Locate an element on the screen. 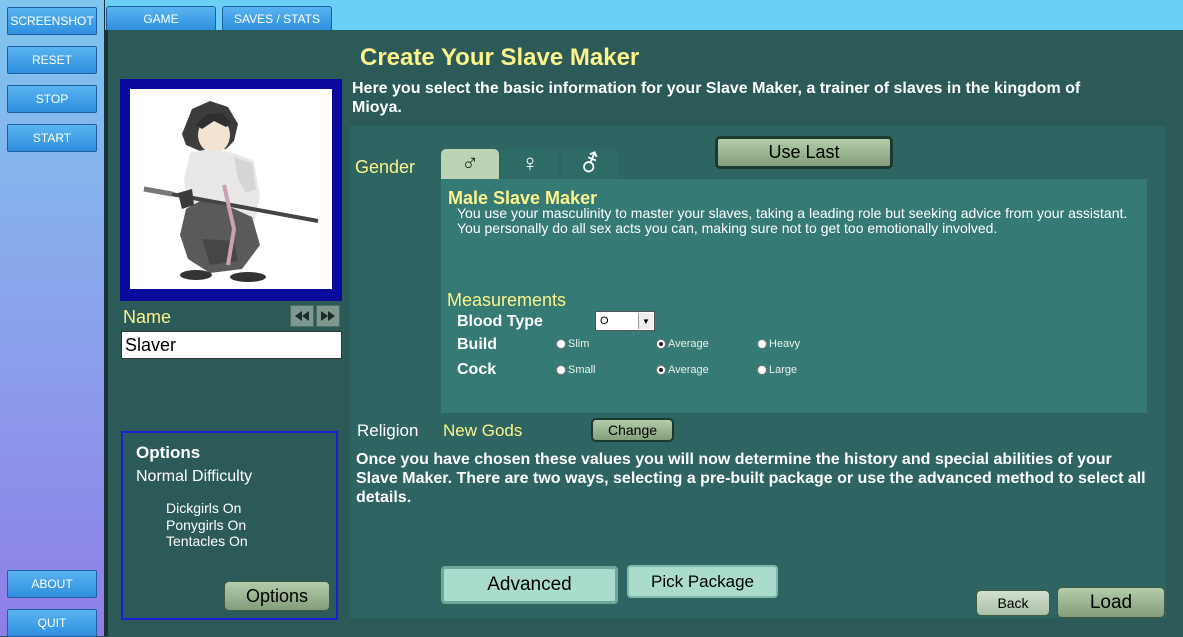 Image resolution: width=1183 pixels, height=637 pixels. tab-gender-female: ♀ is located at coordinates (530, 164).